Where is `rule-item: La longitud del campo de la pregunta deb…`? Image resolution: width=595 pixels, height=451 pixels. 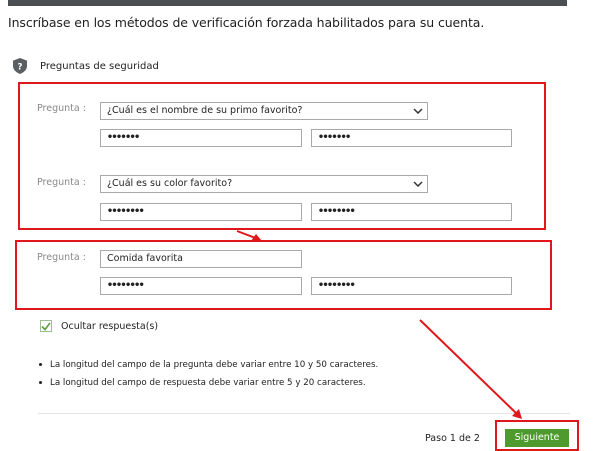
rule-item: La longitud del campo de la pregunta deb… is located at coordinates (208, 365).